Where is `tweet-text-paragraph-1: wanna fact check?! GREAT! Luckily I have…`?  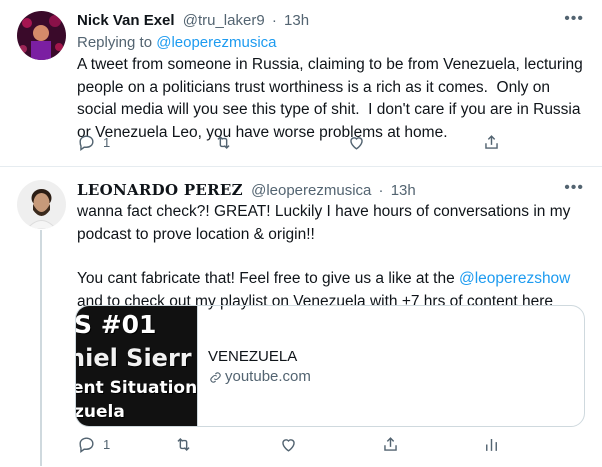
tweet-text-paragraph-1: wanna fact check?! GREAT! Luckily I have… is located at coordinates (326, 223).